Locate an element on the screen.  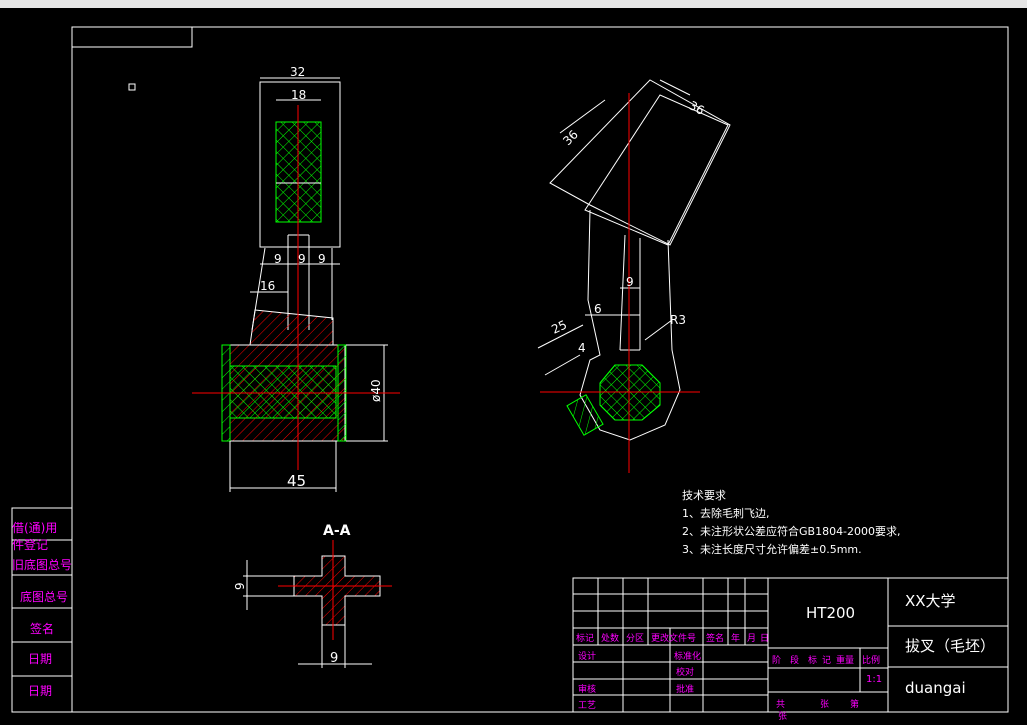
section-dim-9-horizontal: 9 is located at coordinates (334, 658).